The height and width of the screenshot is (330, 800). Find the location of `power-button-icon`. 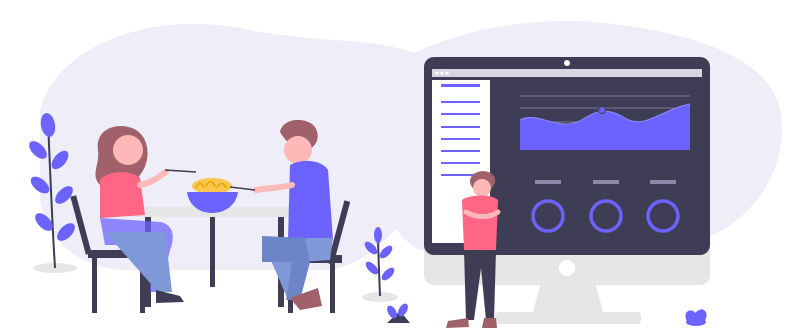

power-button-icon is located at coordinates (567, 268).